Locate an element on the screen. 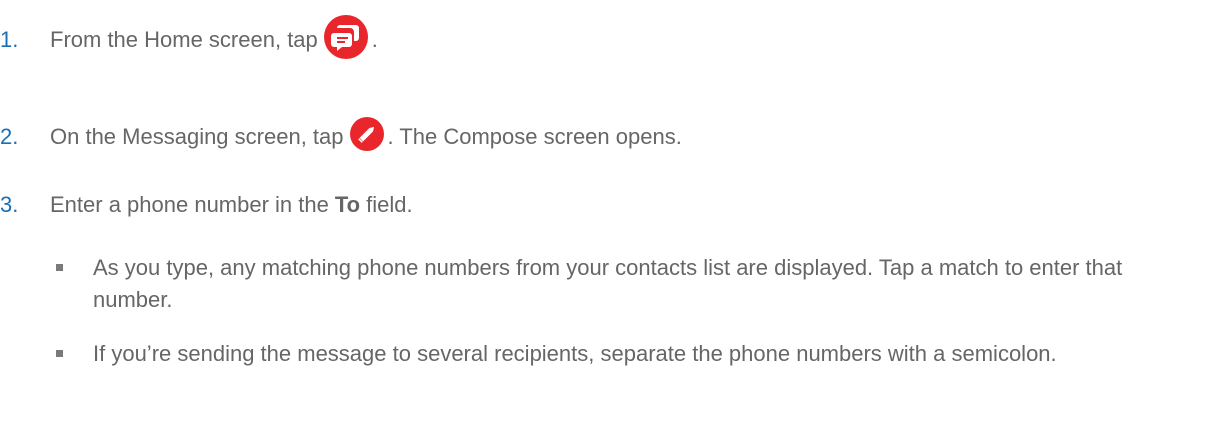 The image size is (1207, 428). step-3-text: Enter a phone number in the To field. is located at coordinates (231, 205).